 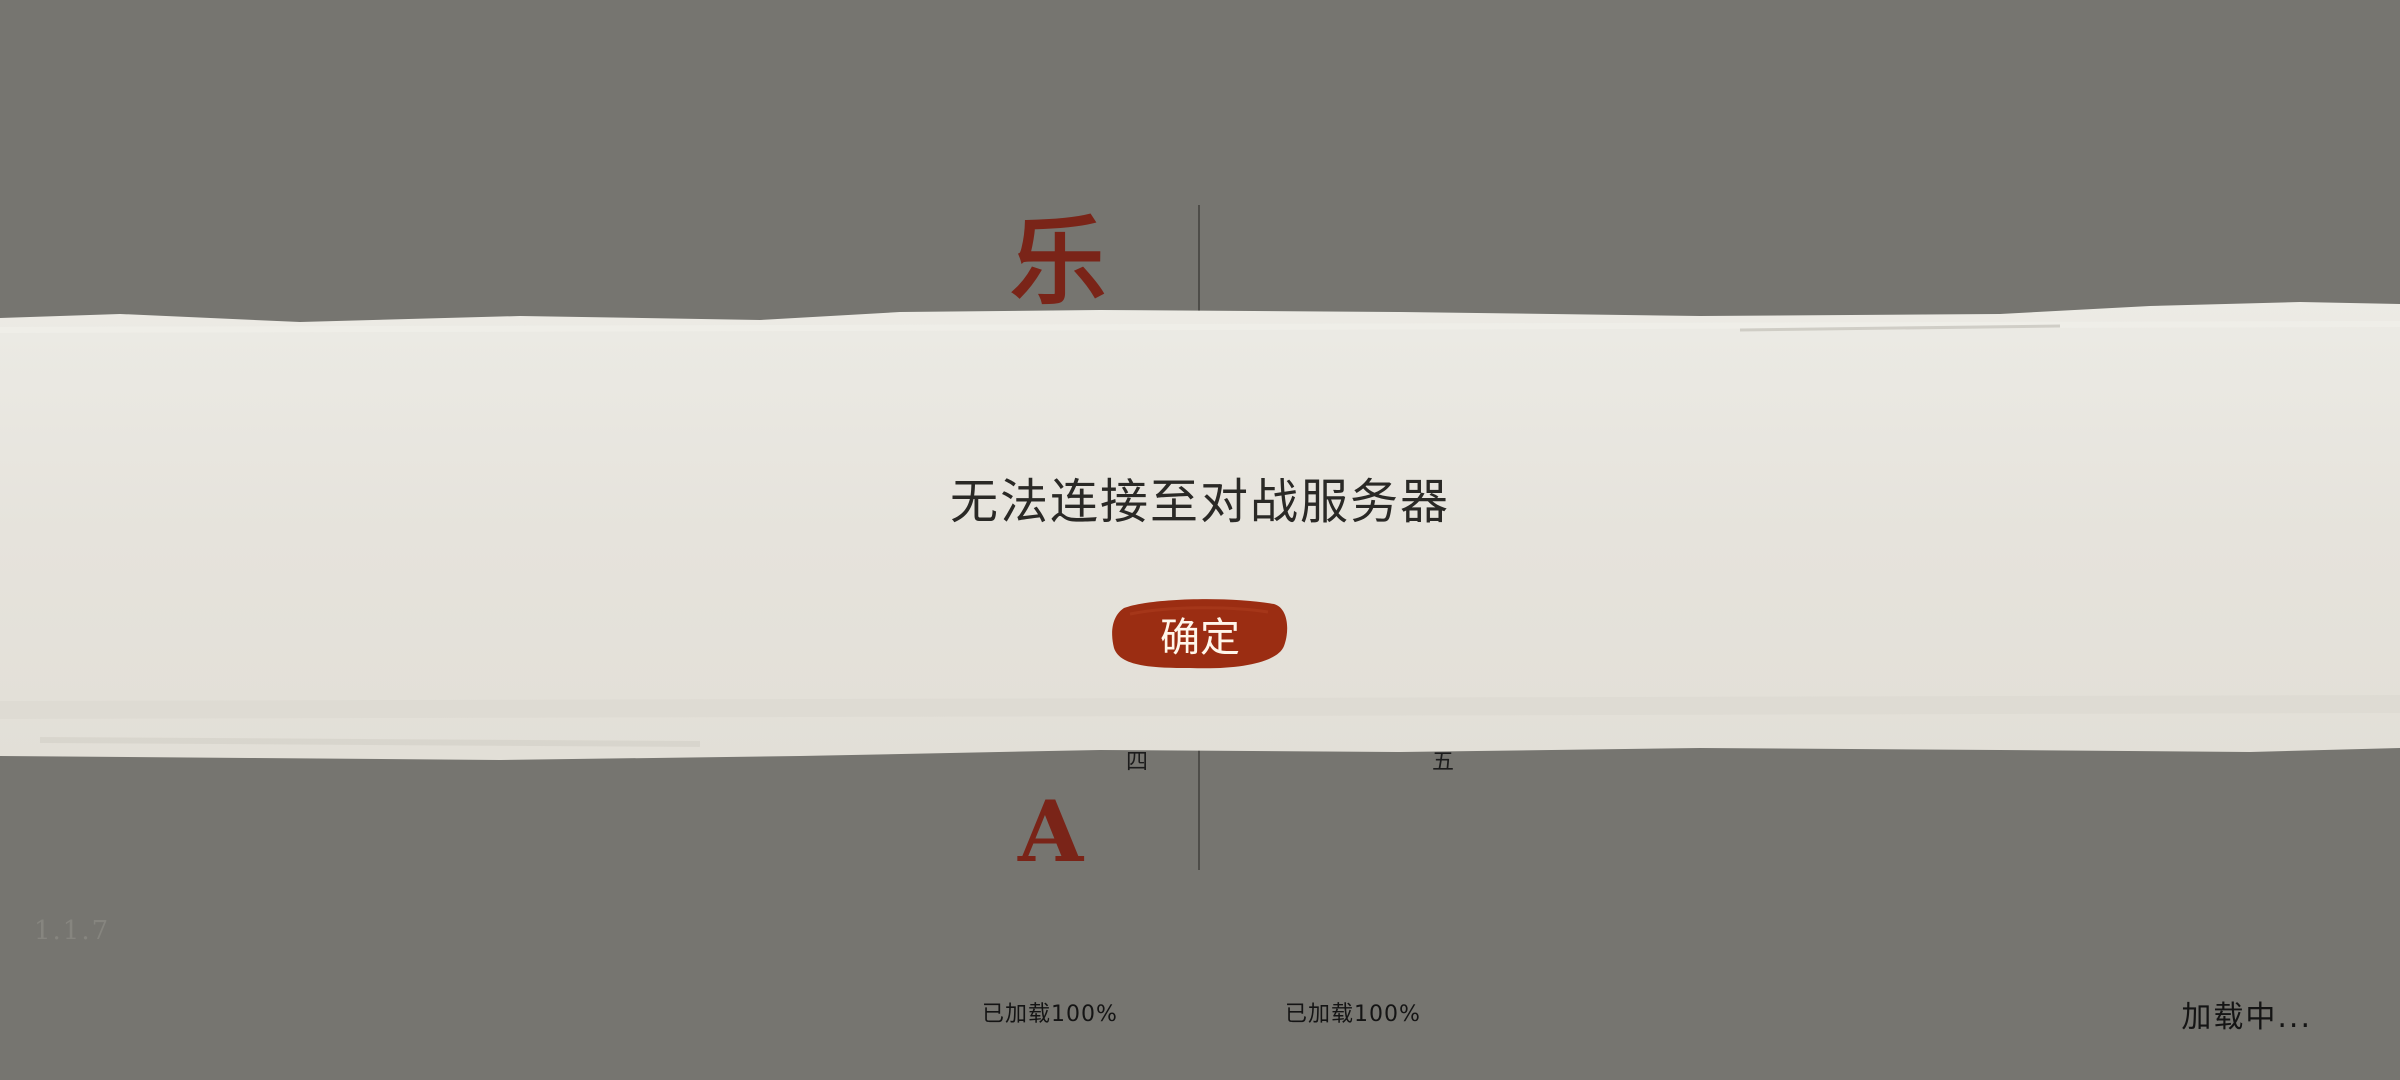 I want to click on confirm-button-label: 确定, so click(x=1200, y=638).